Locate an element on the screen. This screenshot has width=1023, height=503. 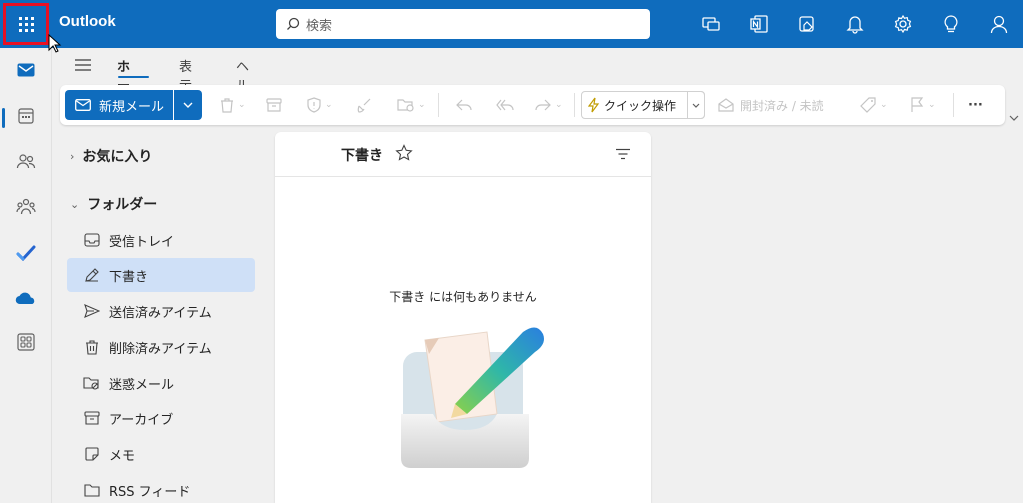
new-mail-label: 新規メール is located at coordinates (132, 107).